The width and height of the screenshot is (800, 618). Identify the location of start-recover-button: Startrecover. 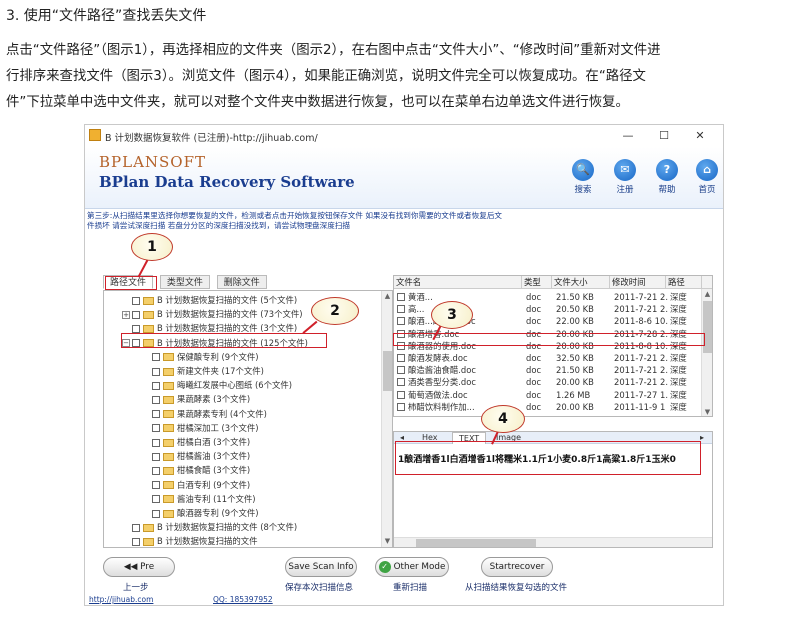
(517, 567).